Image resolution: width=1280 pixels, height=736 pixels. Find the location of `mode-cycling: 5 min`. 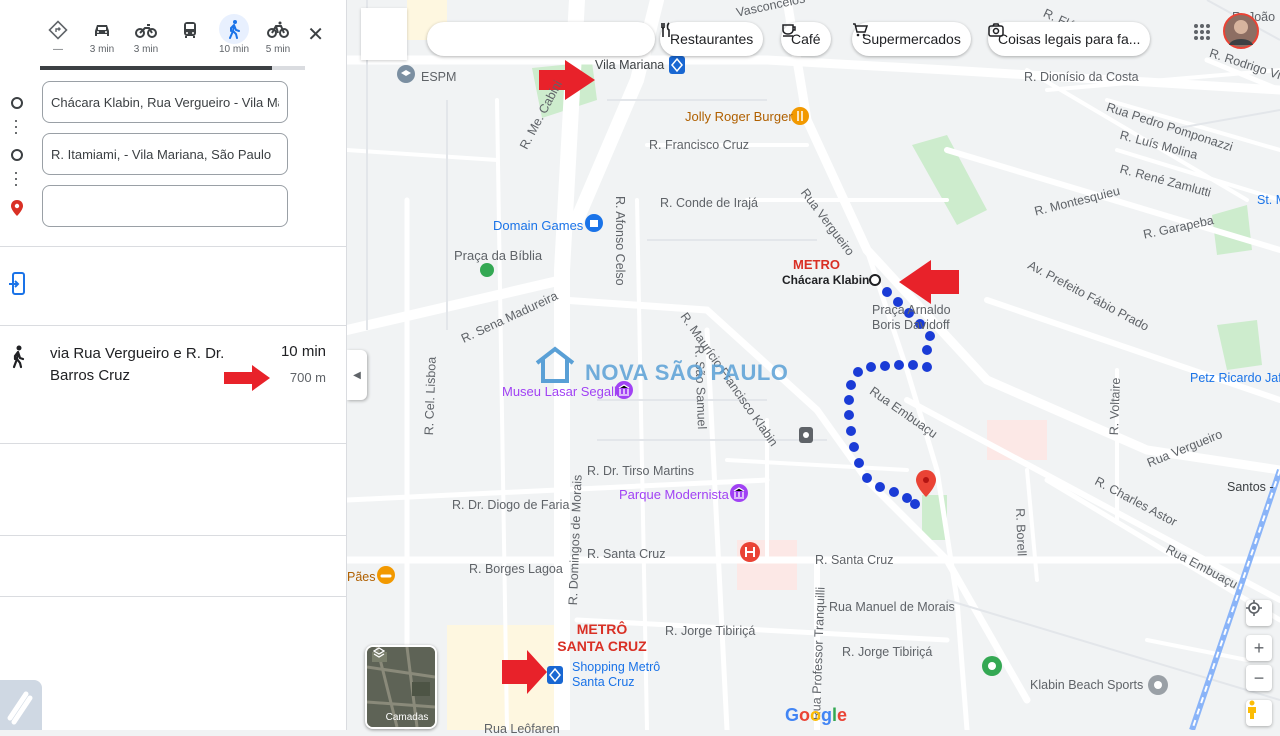

mode-cycling: 5 min is located at coordinates (278, 34).